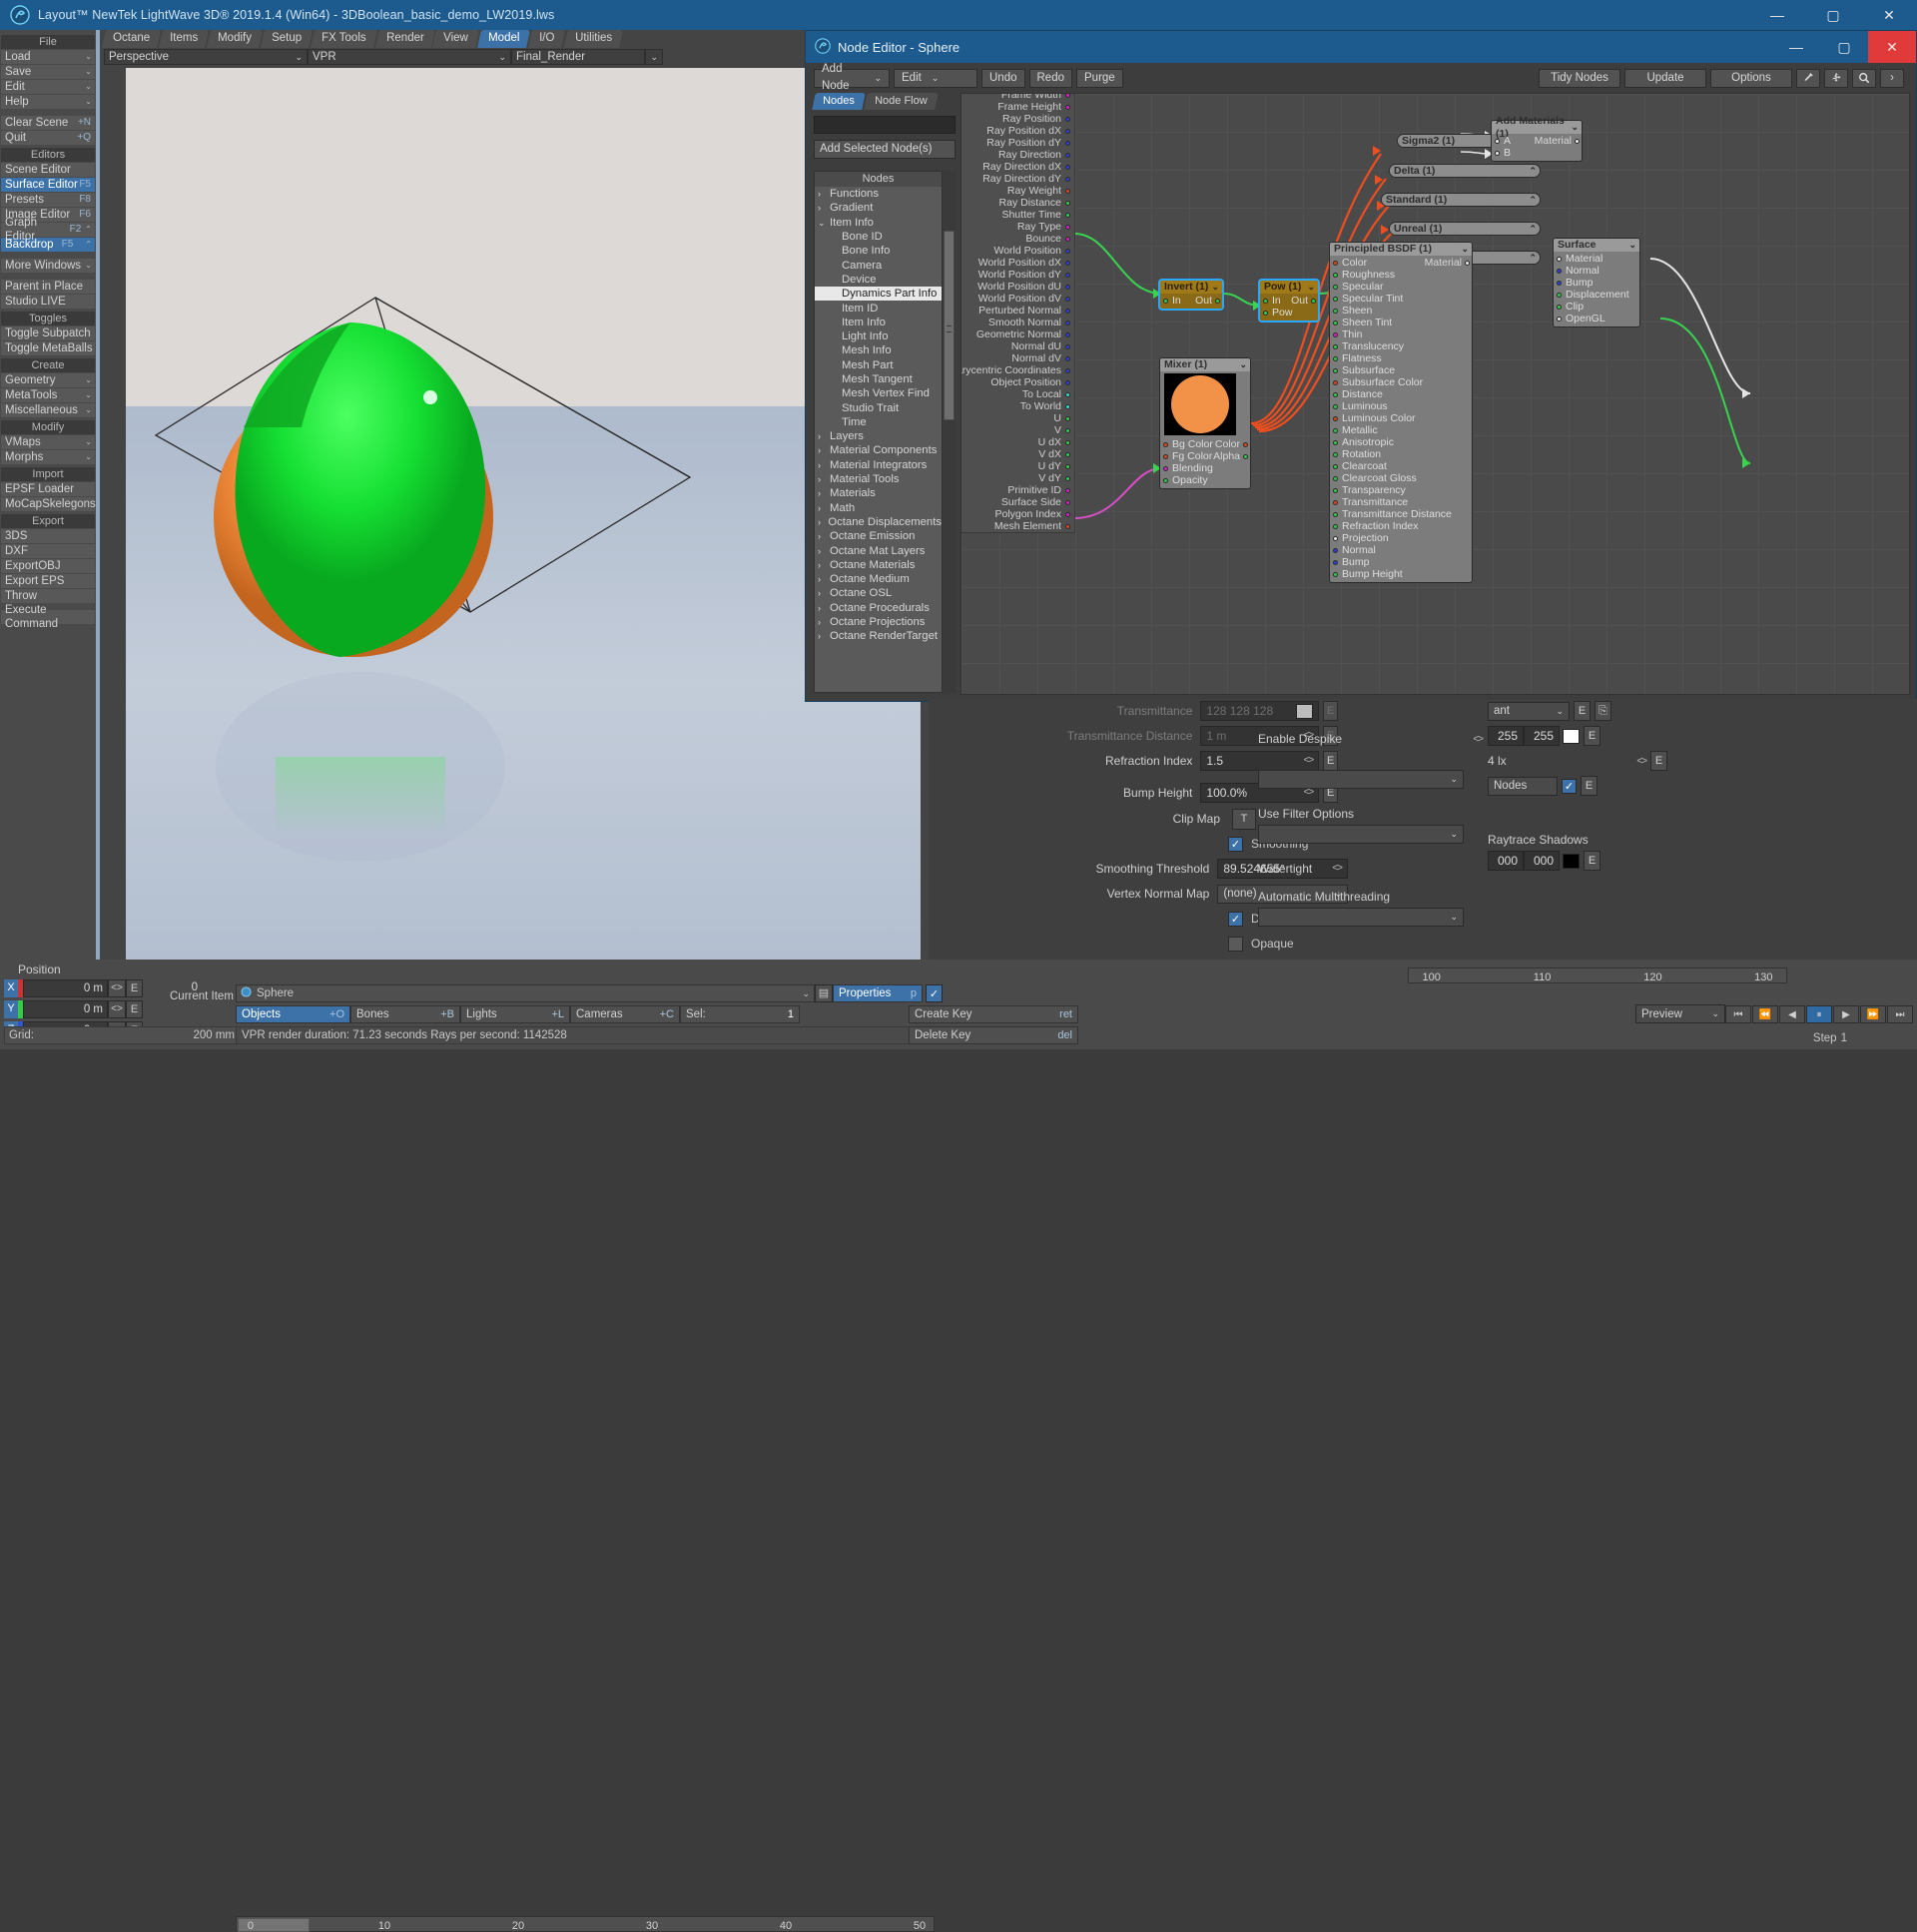 This screenshot has width=1917, height=1932. I want to click on menu-tab-i-o: I/O, so click(547, 39).